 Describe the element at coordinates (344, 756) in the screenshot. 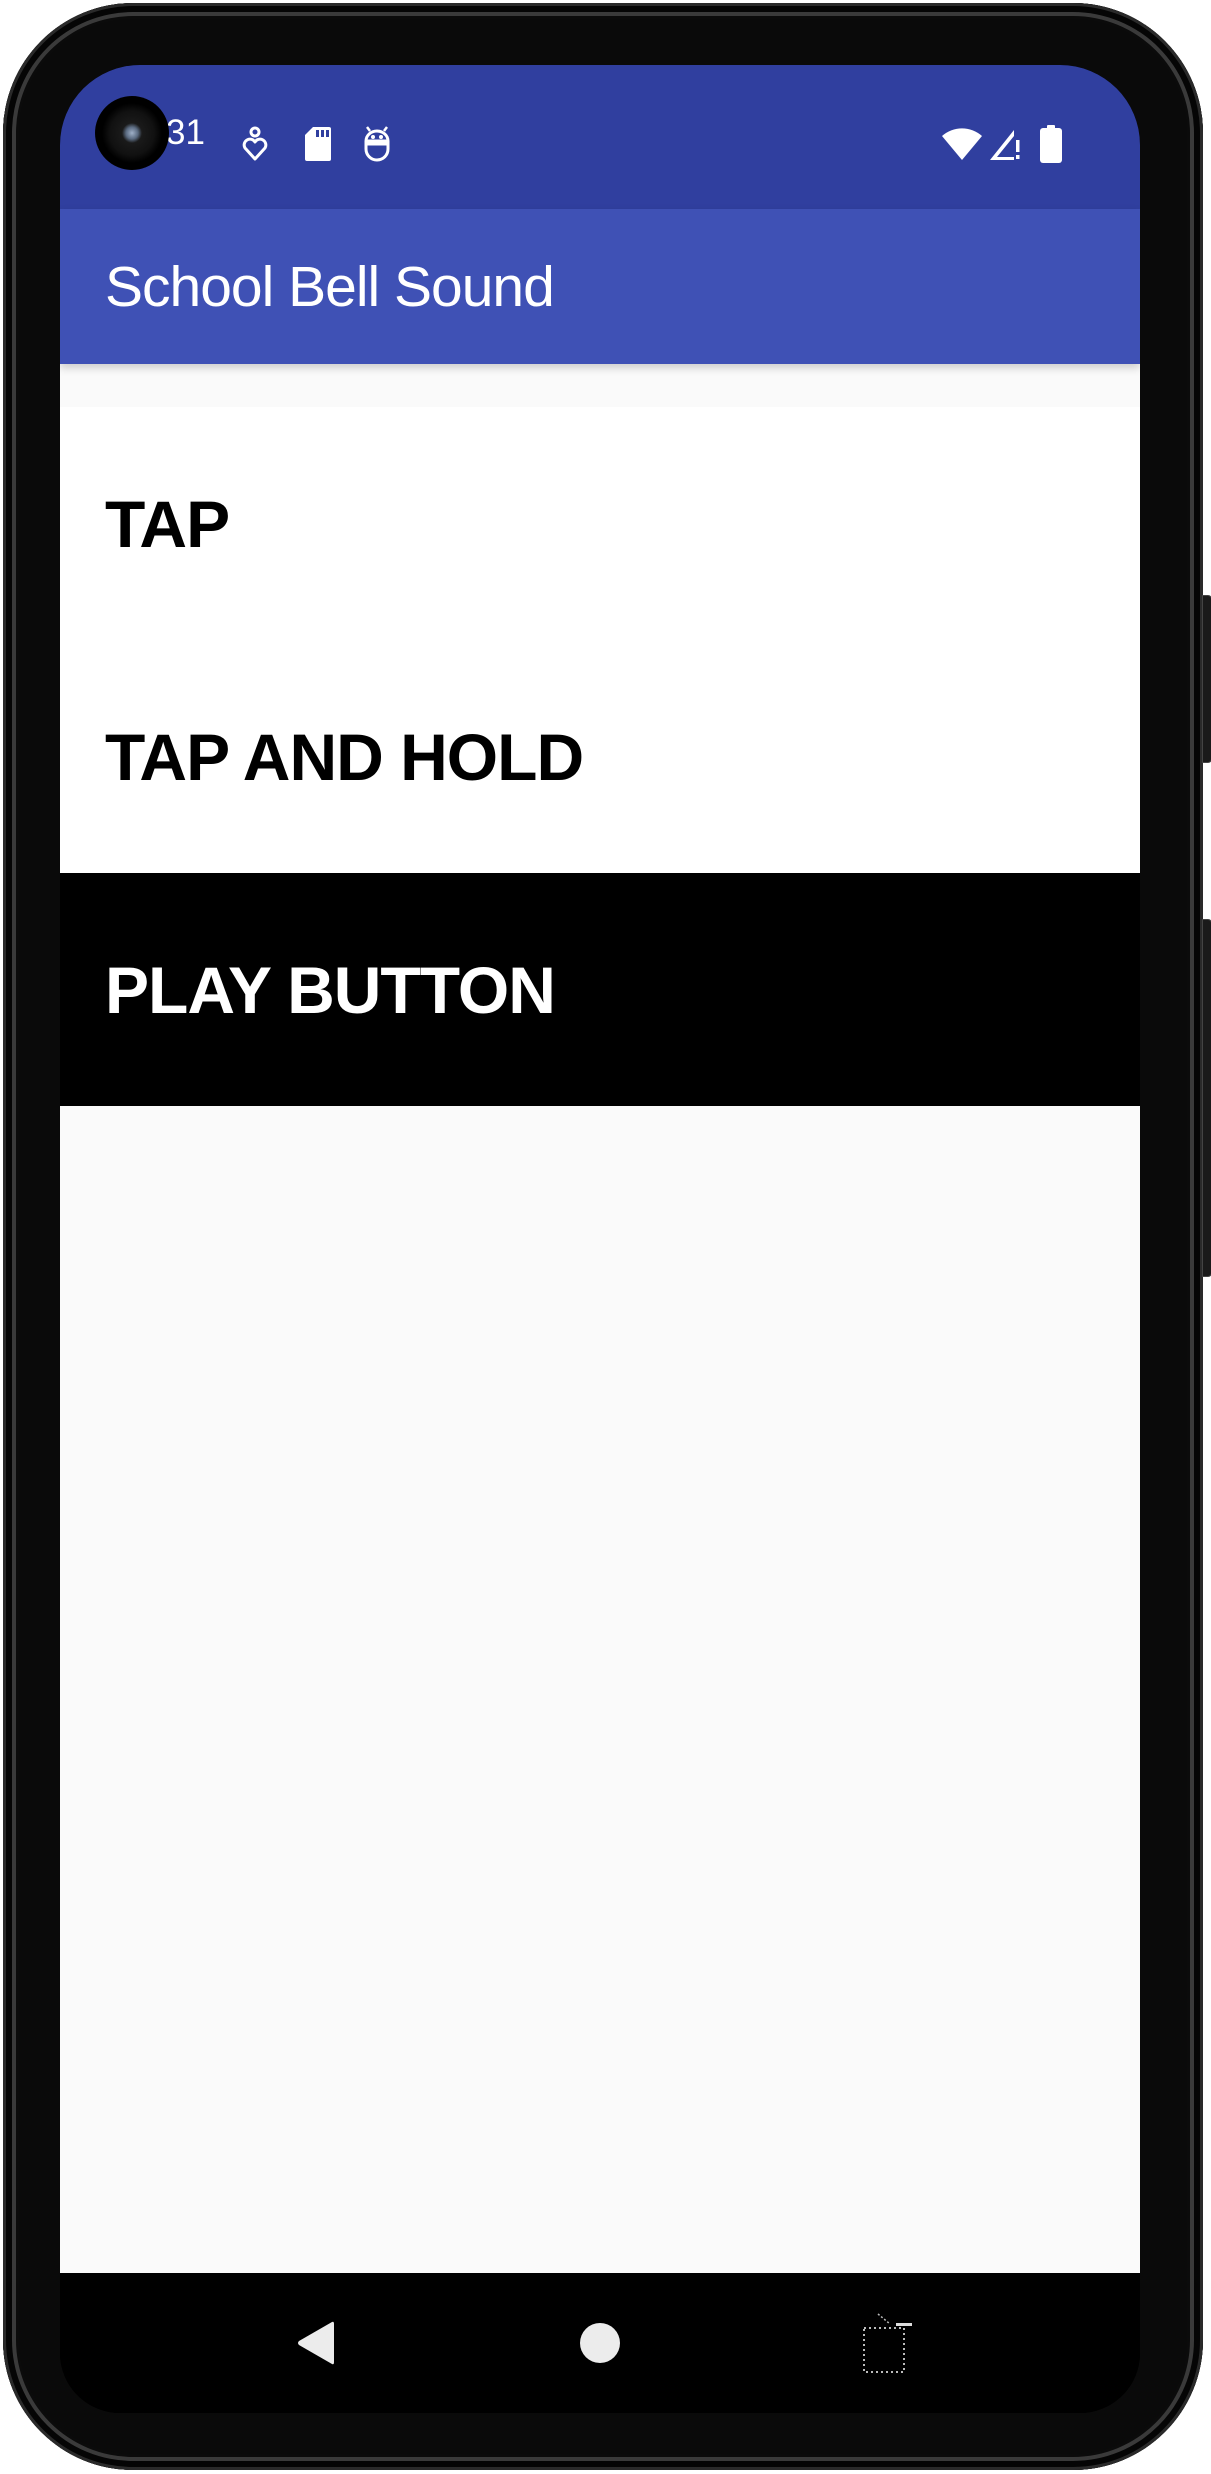

I see `list-item-label: TAP AND HOLD` at that location.